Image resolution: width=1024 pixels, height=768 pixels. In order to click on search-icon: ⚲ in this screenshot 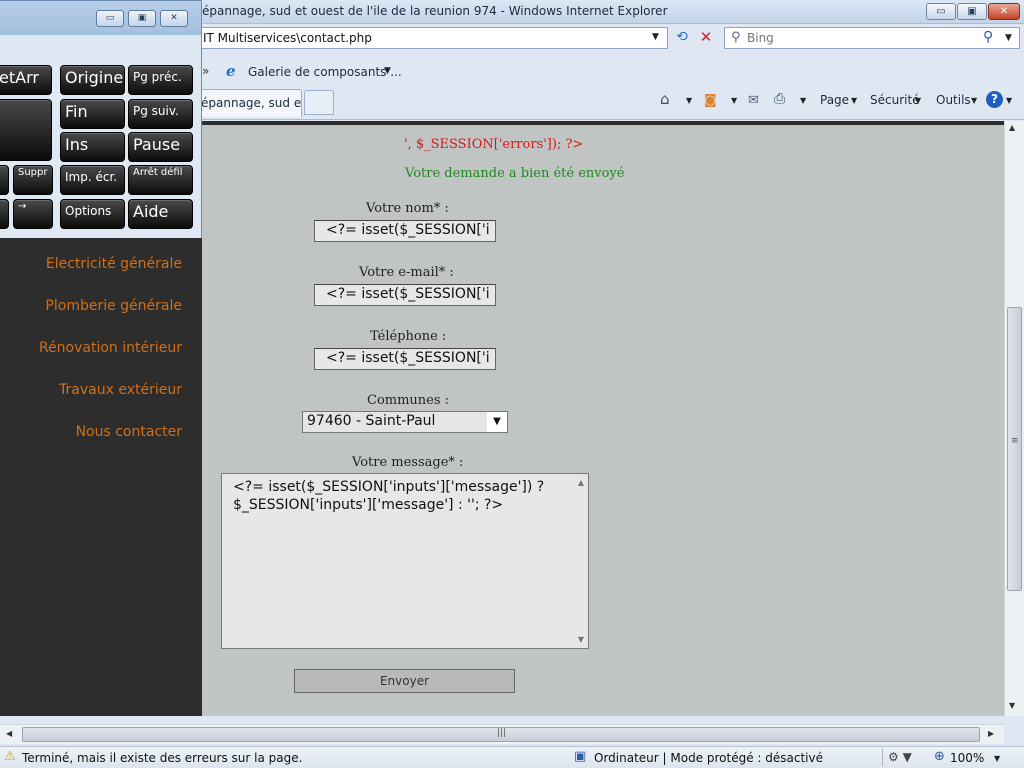, I will do `click(988, 37)`.